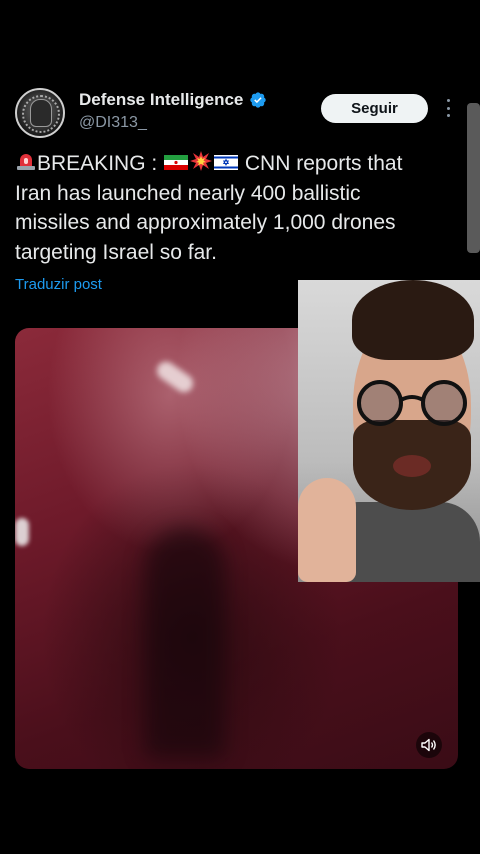 This screenshot has width=480, height=854. Describe the element at coordinates (258, 100) in the screenshot. I see `verified-badge-icon` at that location.